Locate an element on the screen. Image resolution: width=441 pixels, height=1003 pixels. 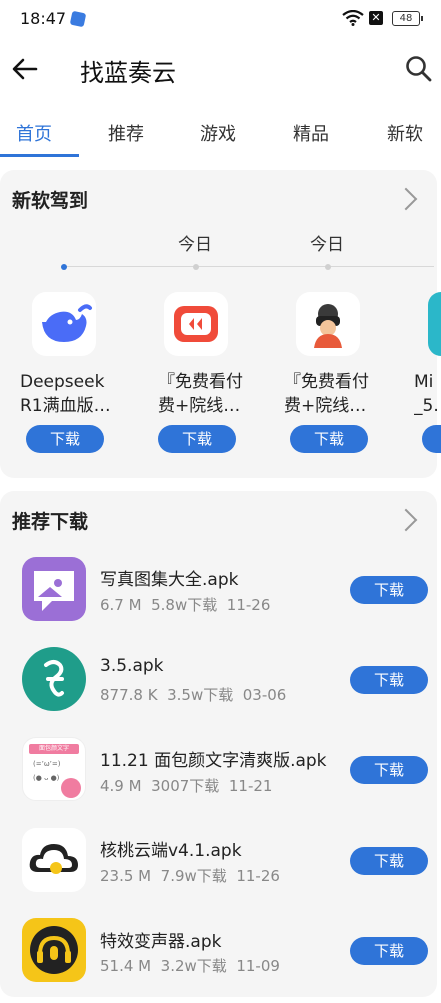
app-name: Mi _5. is located at coordinates (426, 394).